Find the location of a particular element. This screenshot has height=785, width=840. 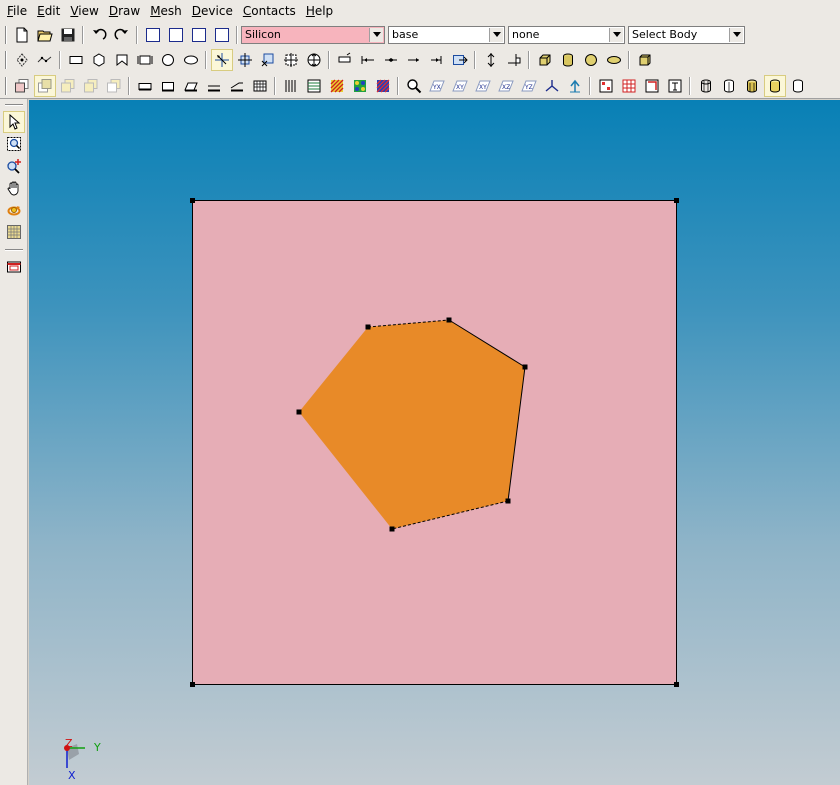

menu-view: View is located at coordinates (84, 11).